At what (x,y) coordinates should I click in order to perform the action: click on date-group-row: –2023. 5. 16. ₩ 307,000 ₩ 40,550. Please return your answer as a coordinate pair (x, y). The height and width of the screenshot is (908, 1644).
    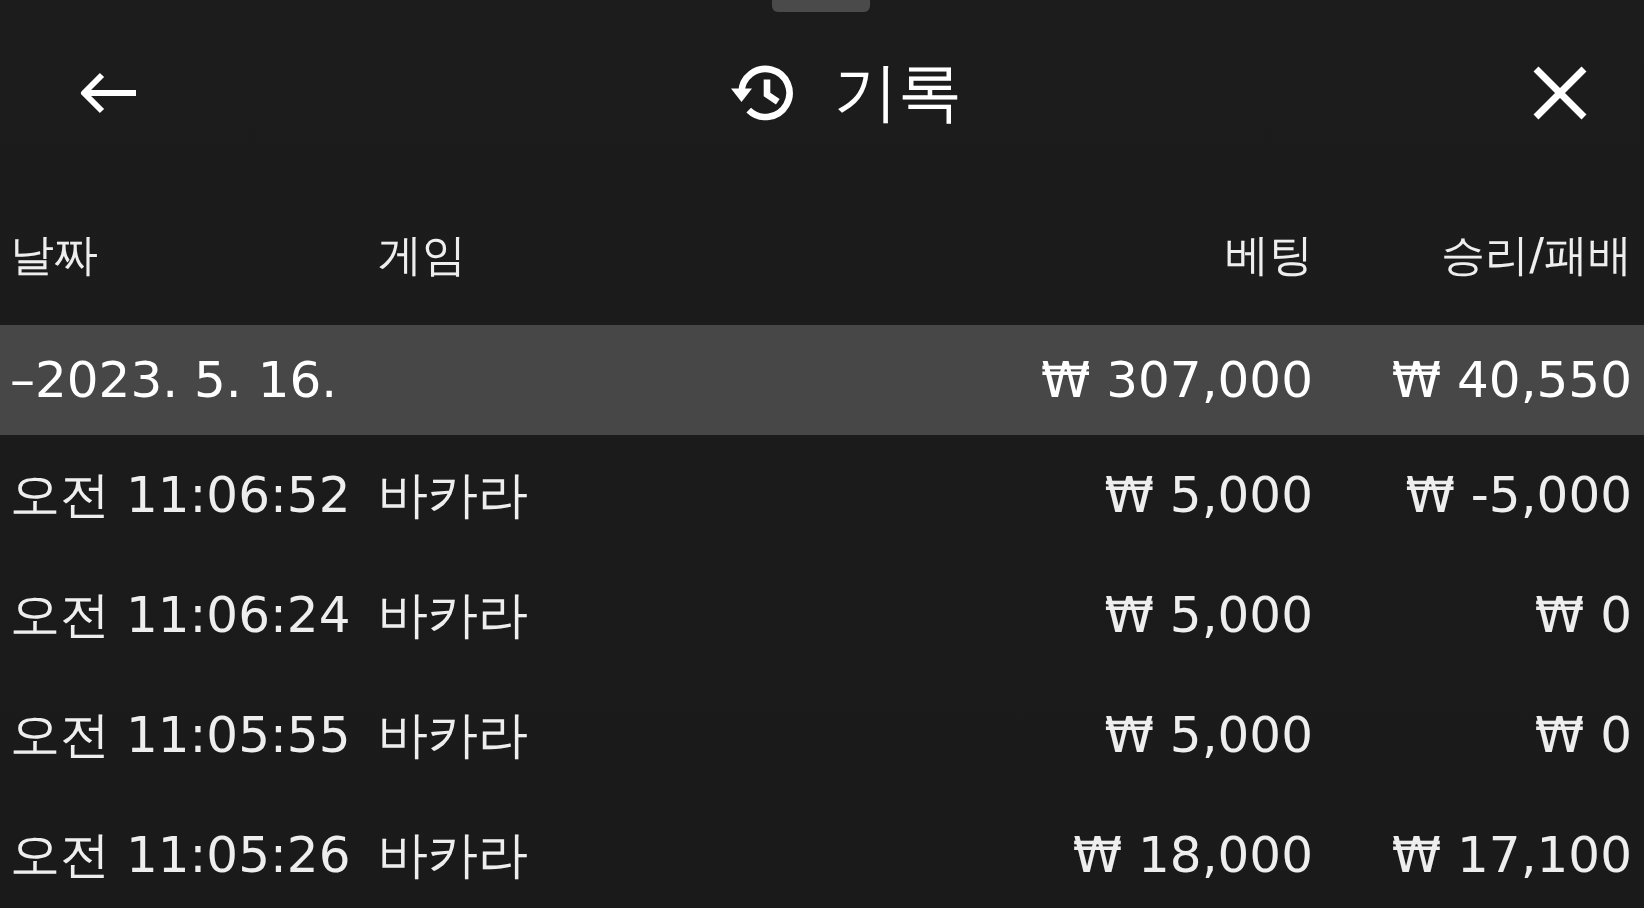
    Looking at the image, I should click on (822, 380).